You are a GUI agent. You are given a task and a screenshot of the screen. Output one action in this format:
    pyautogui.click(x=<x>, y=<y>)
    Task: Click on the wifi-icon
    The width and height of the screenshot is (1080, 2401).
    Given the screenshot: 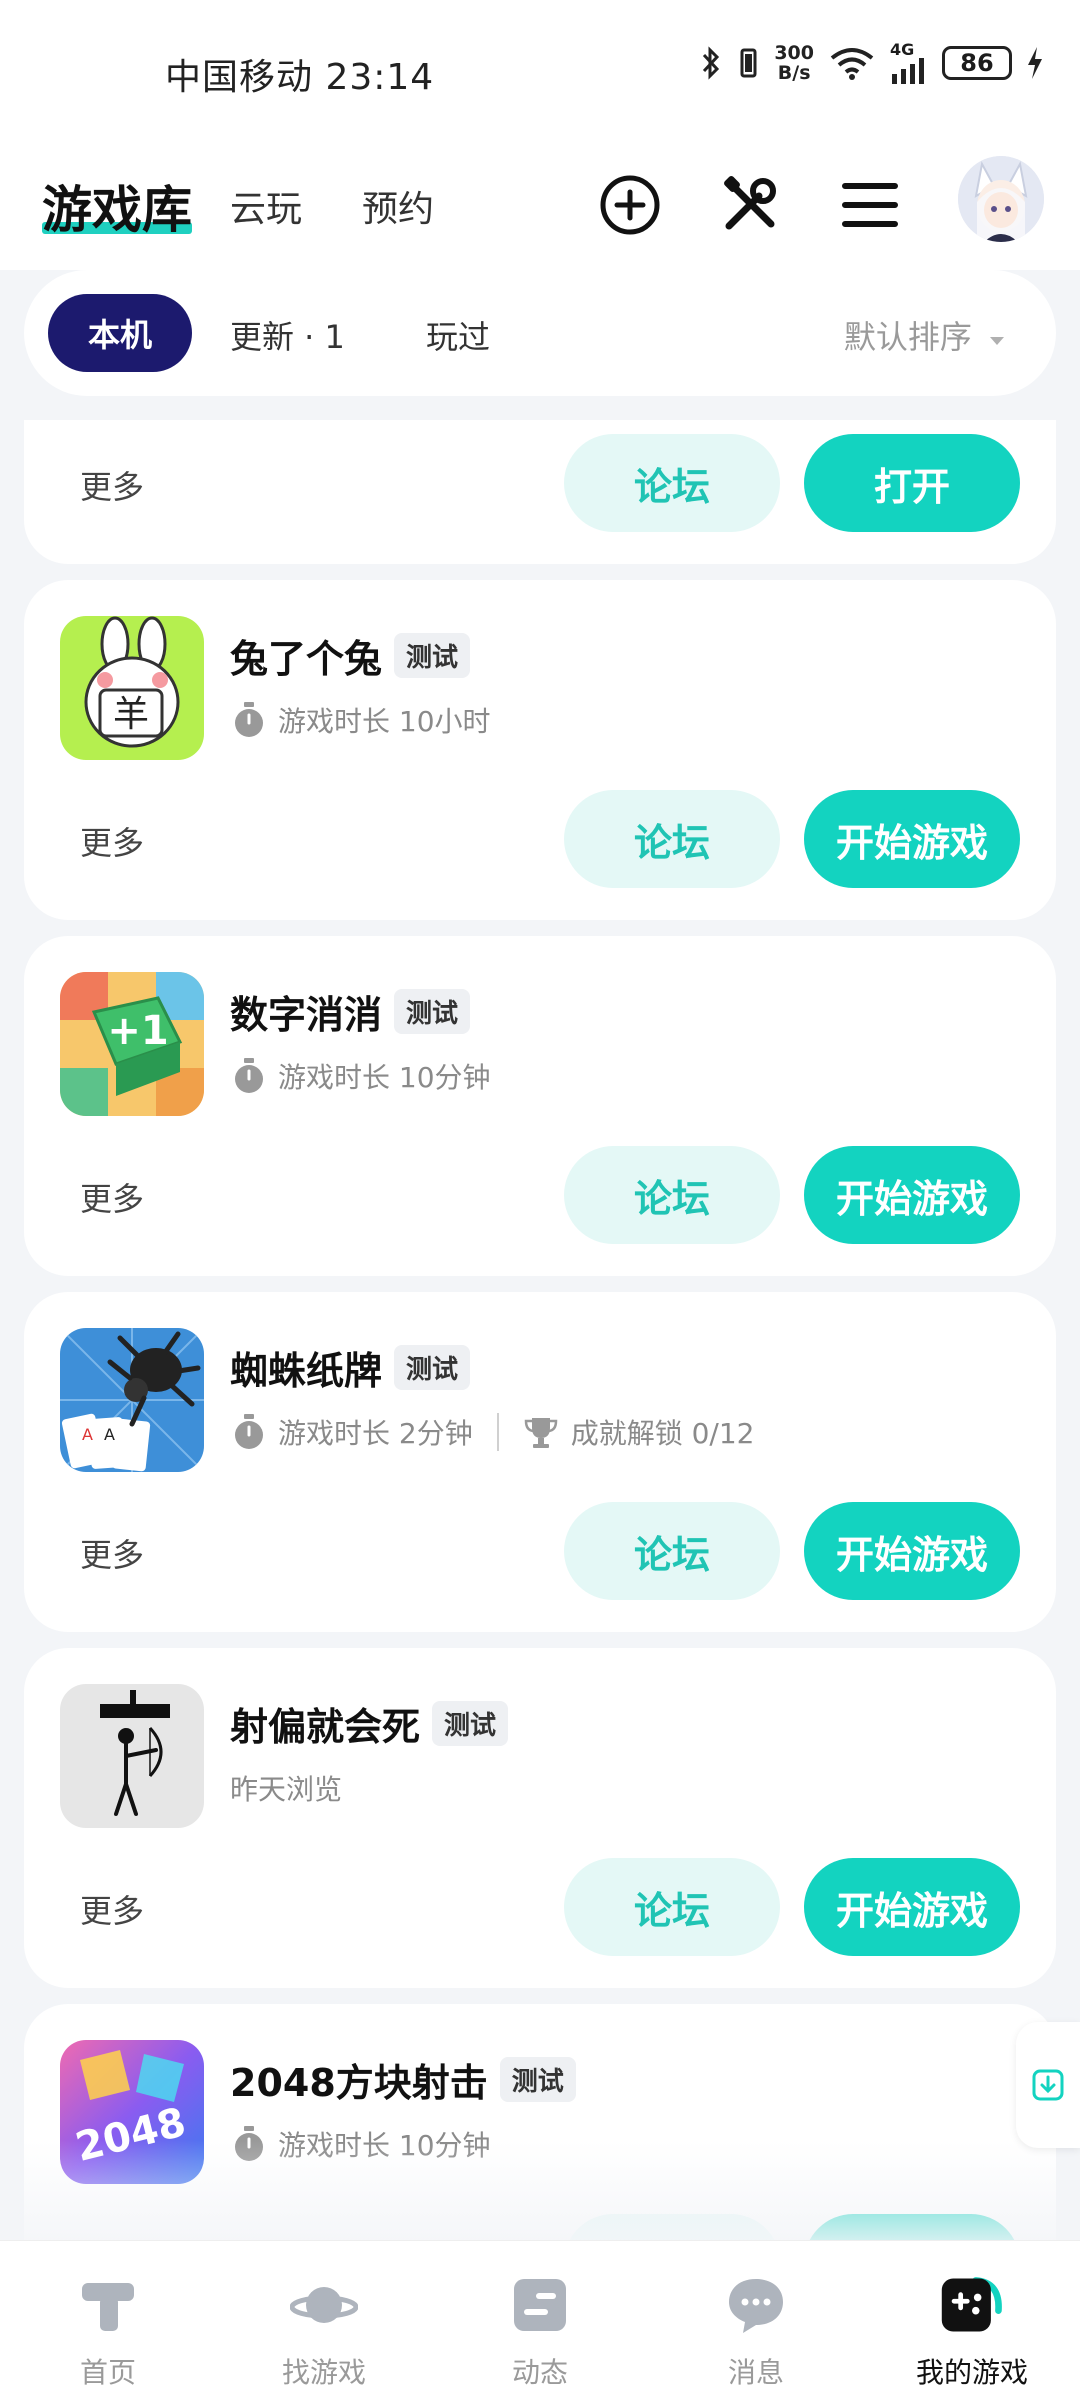 What is the action you would take?
    pyautogui.click(x=852, y=64)
    